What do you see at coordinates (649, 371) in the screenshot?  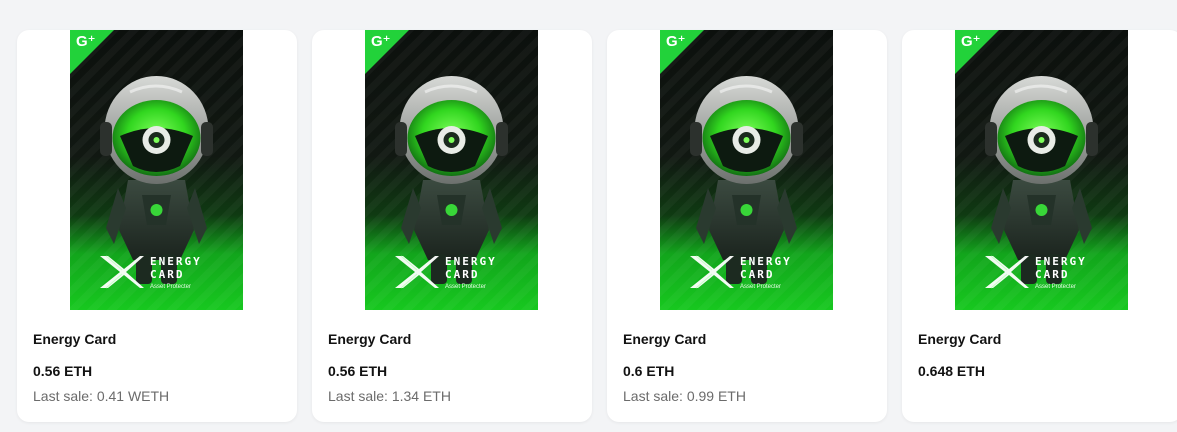 I see `nft-price: 0.6 ETH` at bounding box center [649, 371].